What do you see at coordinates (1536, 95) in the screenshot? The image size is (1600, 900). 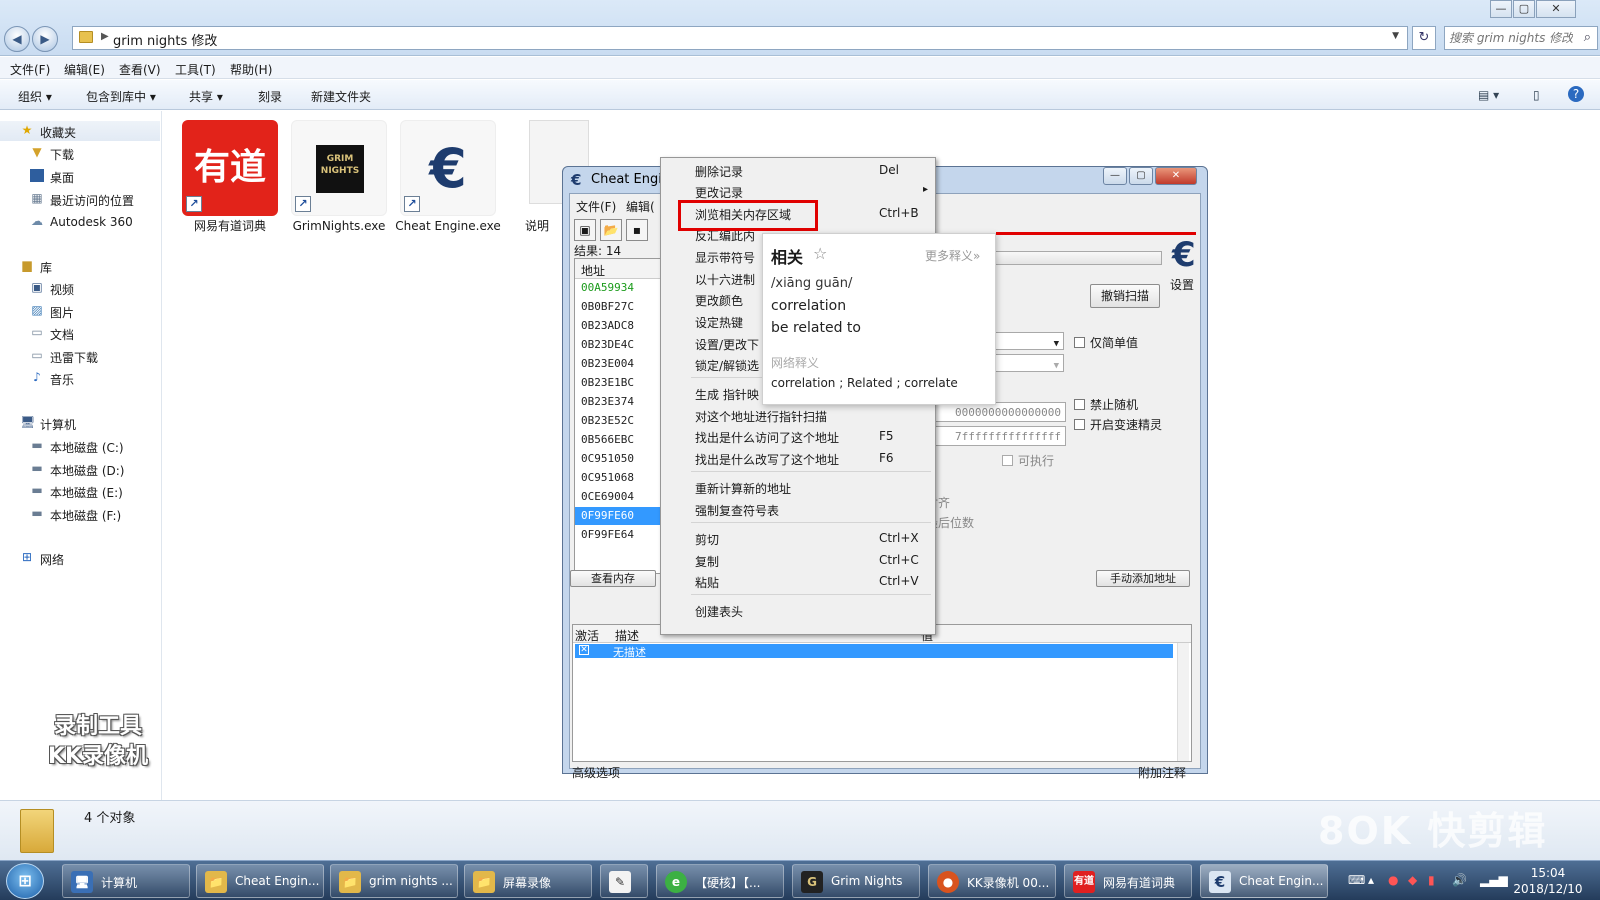 I see `preview-pane-icon: ▯` at bounding box center [1536, 95].